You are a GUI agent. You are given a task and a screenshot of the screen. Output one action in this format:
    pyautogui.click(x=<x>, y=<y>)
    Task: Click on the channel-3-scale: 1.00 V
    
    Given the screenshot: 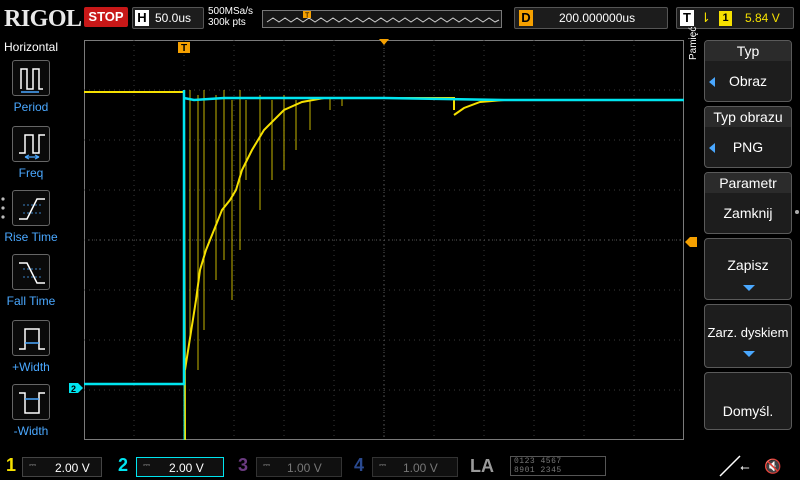 What is the action you would take?
    pyautogui.click(x=304, y=468)
    